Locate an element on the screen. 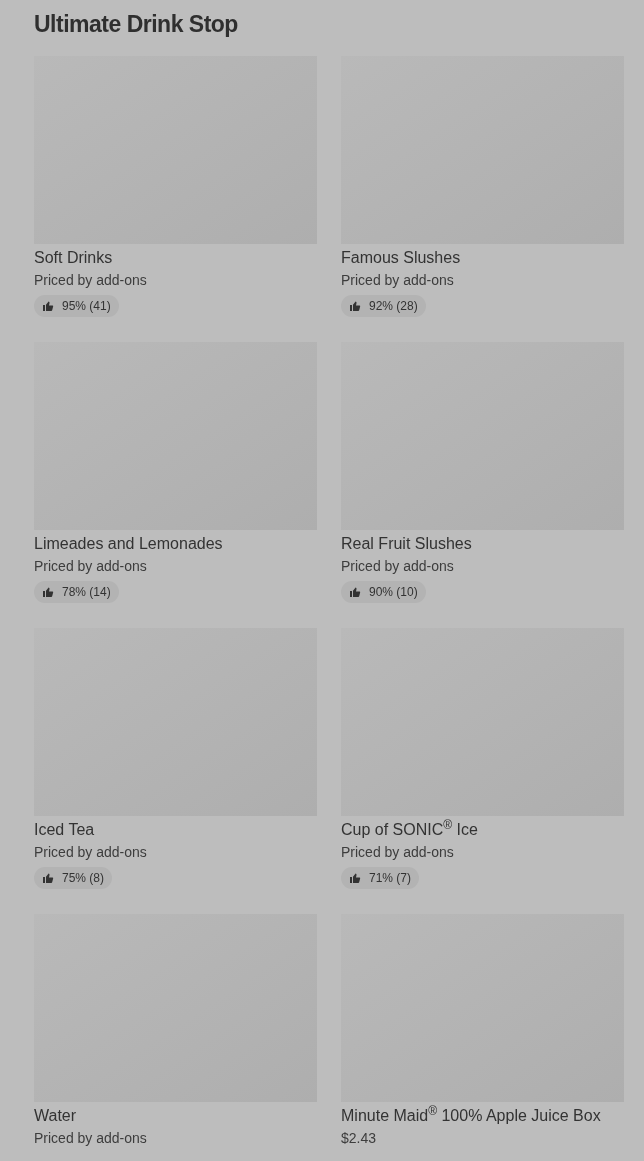  item-name: Soft Drinks is located at coordinates (175, 258).